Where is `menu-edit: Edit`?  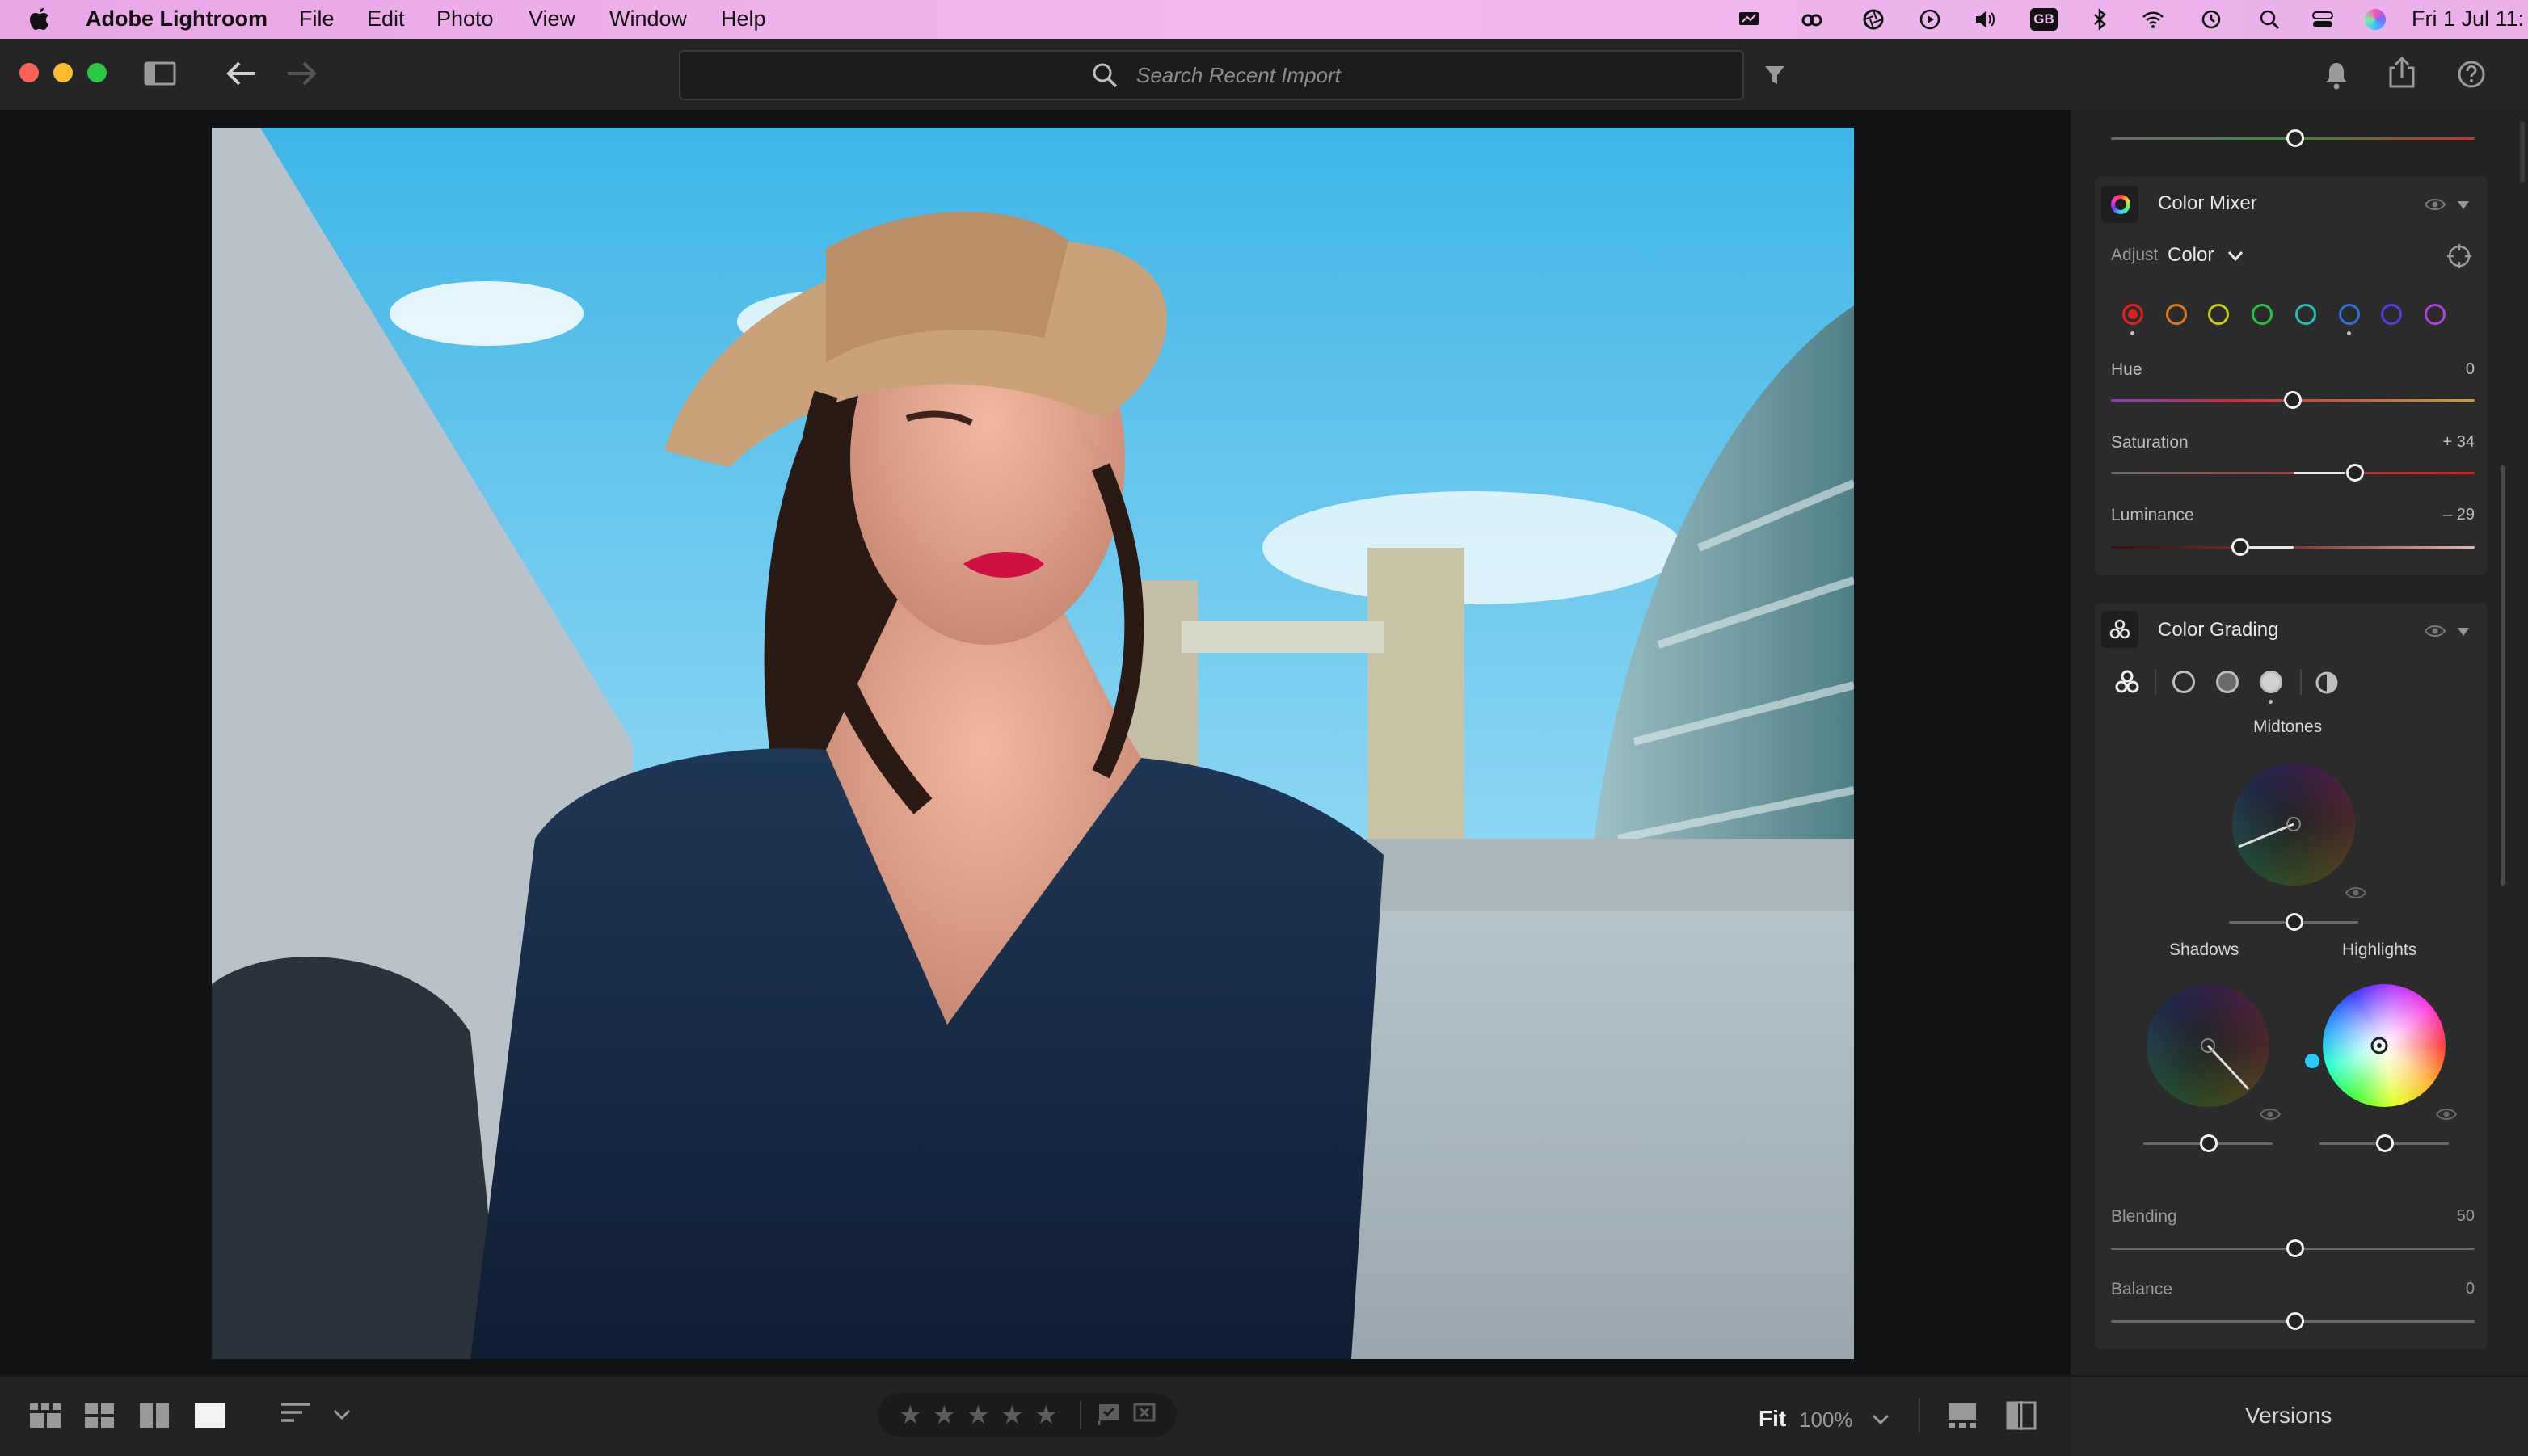 menu-edit: Edit is located at coordinates (386, 19).